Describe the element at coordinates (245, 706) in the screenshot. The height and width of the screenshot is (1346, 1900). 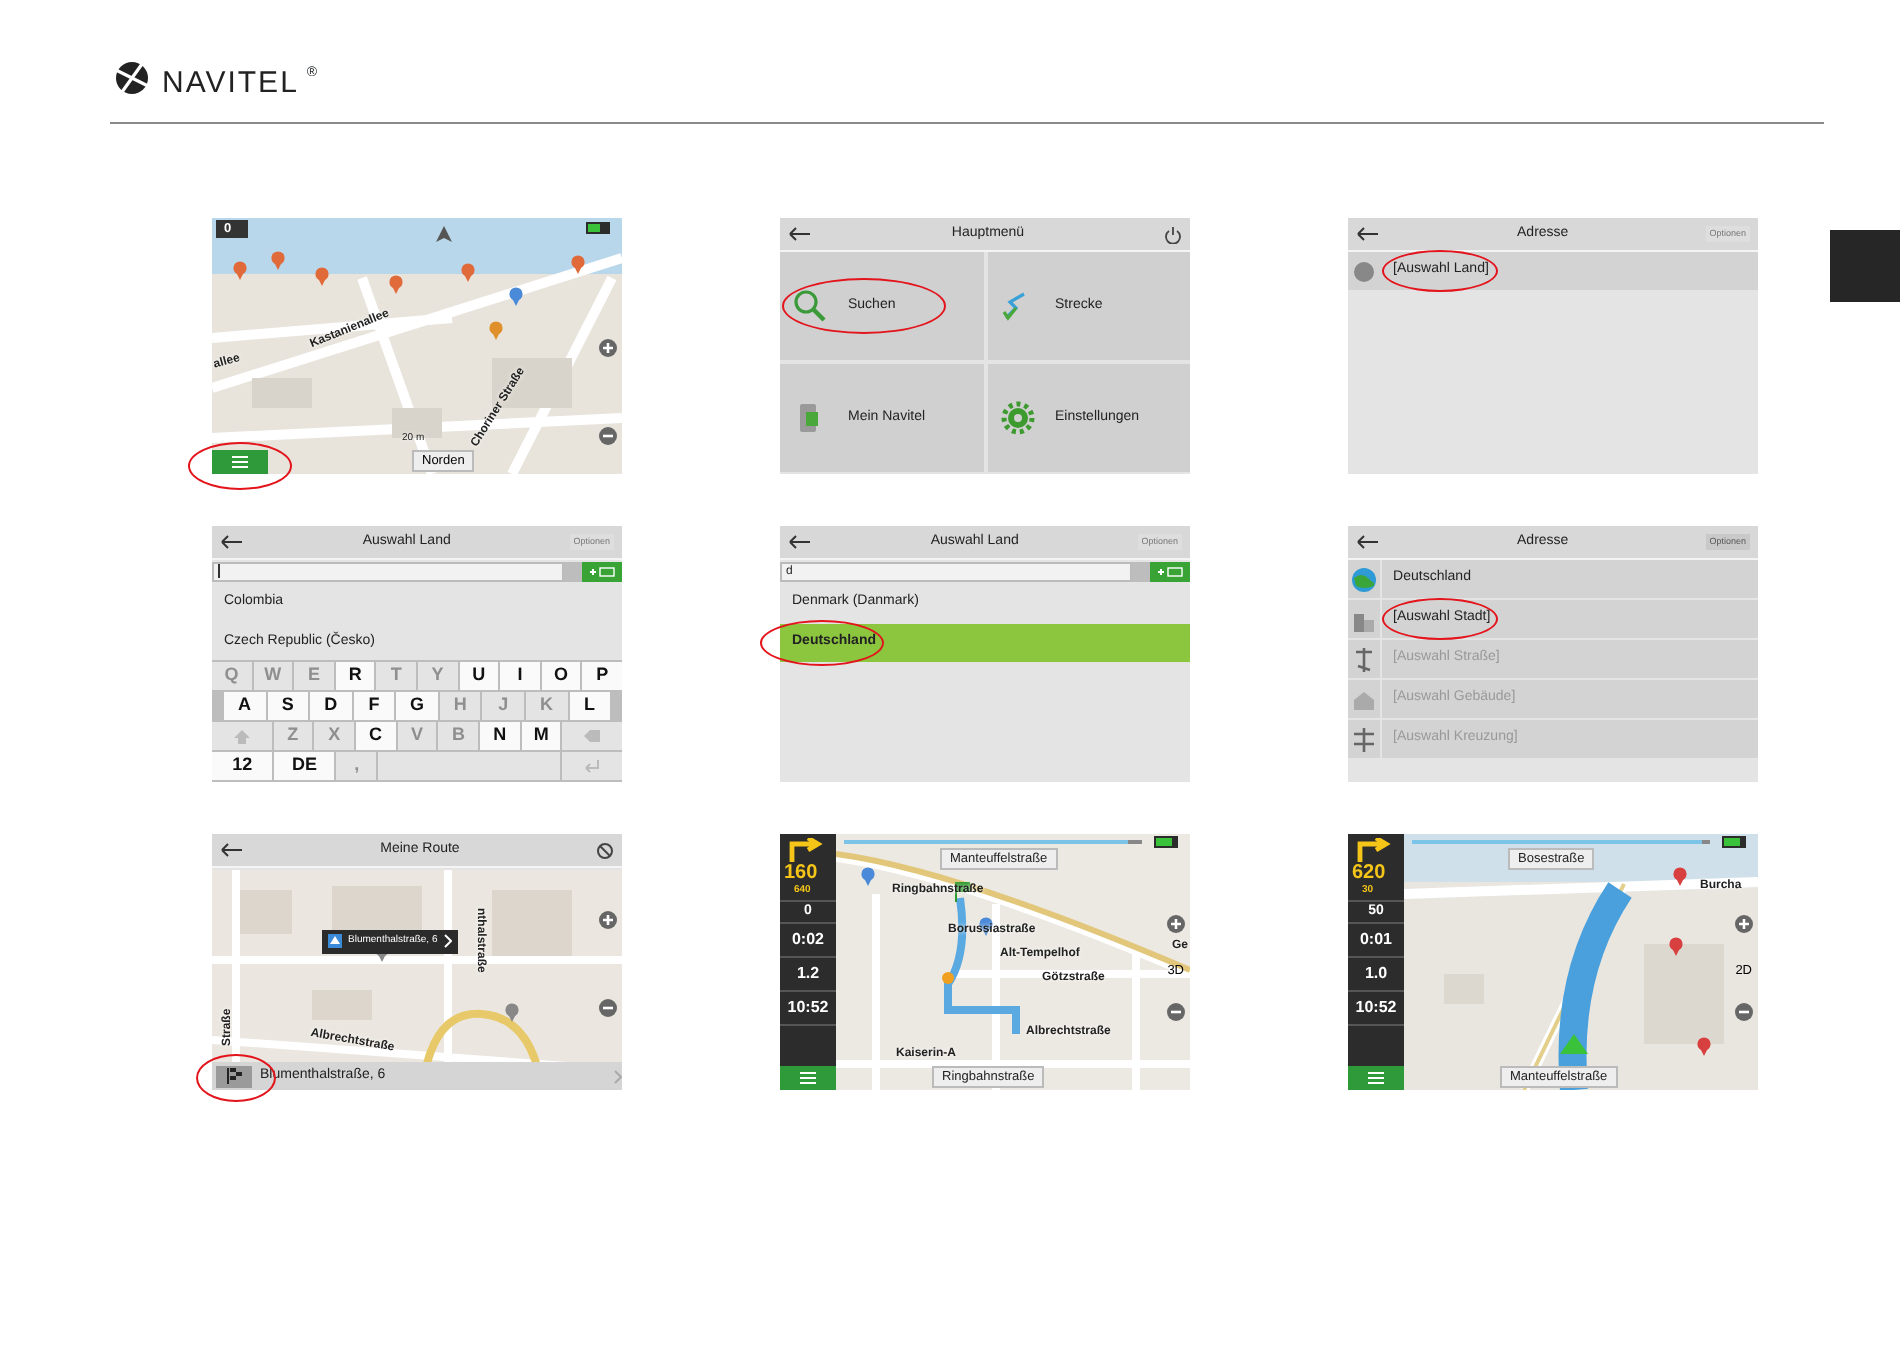
I see `keyboard-key: A` at that location.